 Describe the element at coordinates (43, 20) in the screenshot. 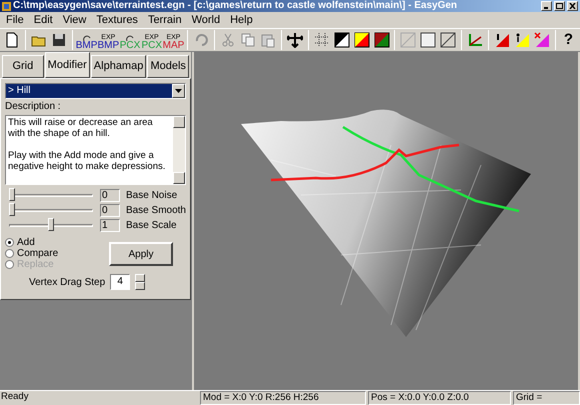

I see `menu-item: Edit` at that location.